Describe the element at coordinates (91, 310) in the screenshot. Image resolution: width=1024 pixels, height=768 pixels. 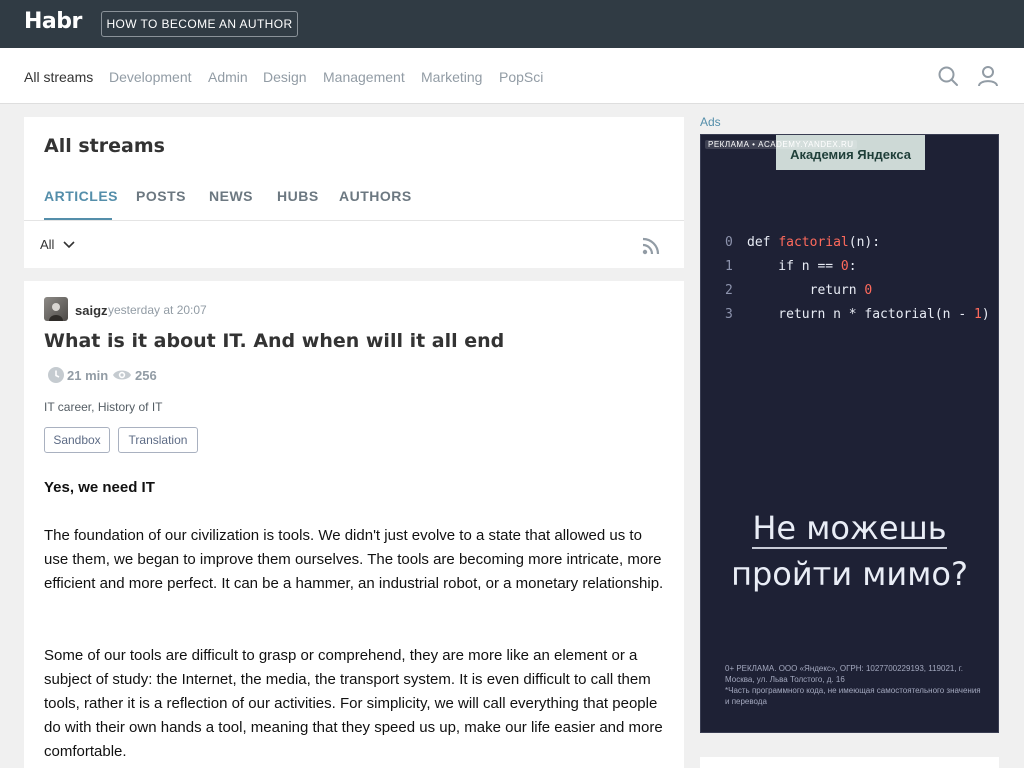
I see `author-name: saigz` at that location.